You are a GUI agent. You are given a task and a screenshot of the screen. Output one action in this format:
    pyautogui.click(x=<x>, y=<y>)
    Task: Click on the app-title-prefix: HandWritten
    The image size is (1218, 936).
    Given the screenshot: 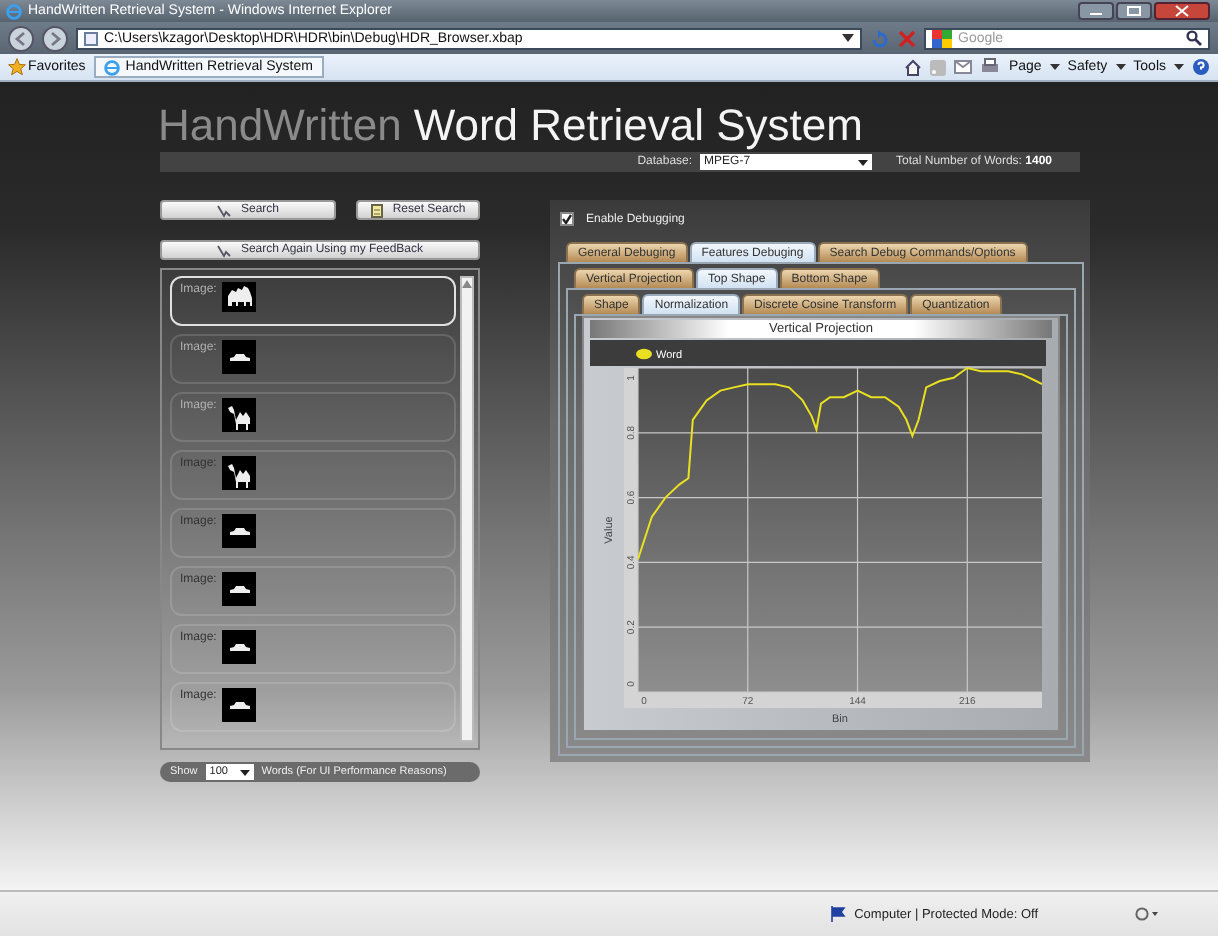 What is the action you would take?
    pyautogui.click(x=280, y=126)
    